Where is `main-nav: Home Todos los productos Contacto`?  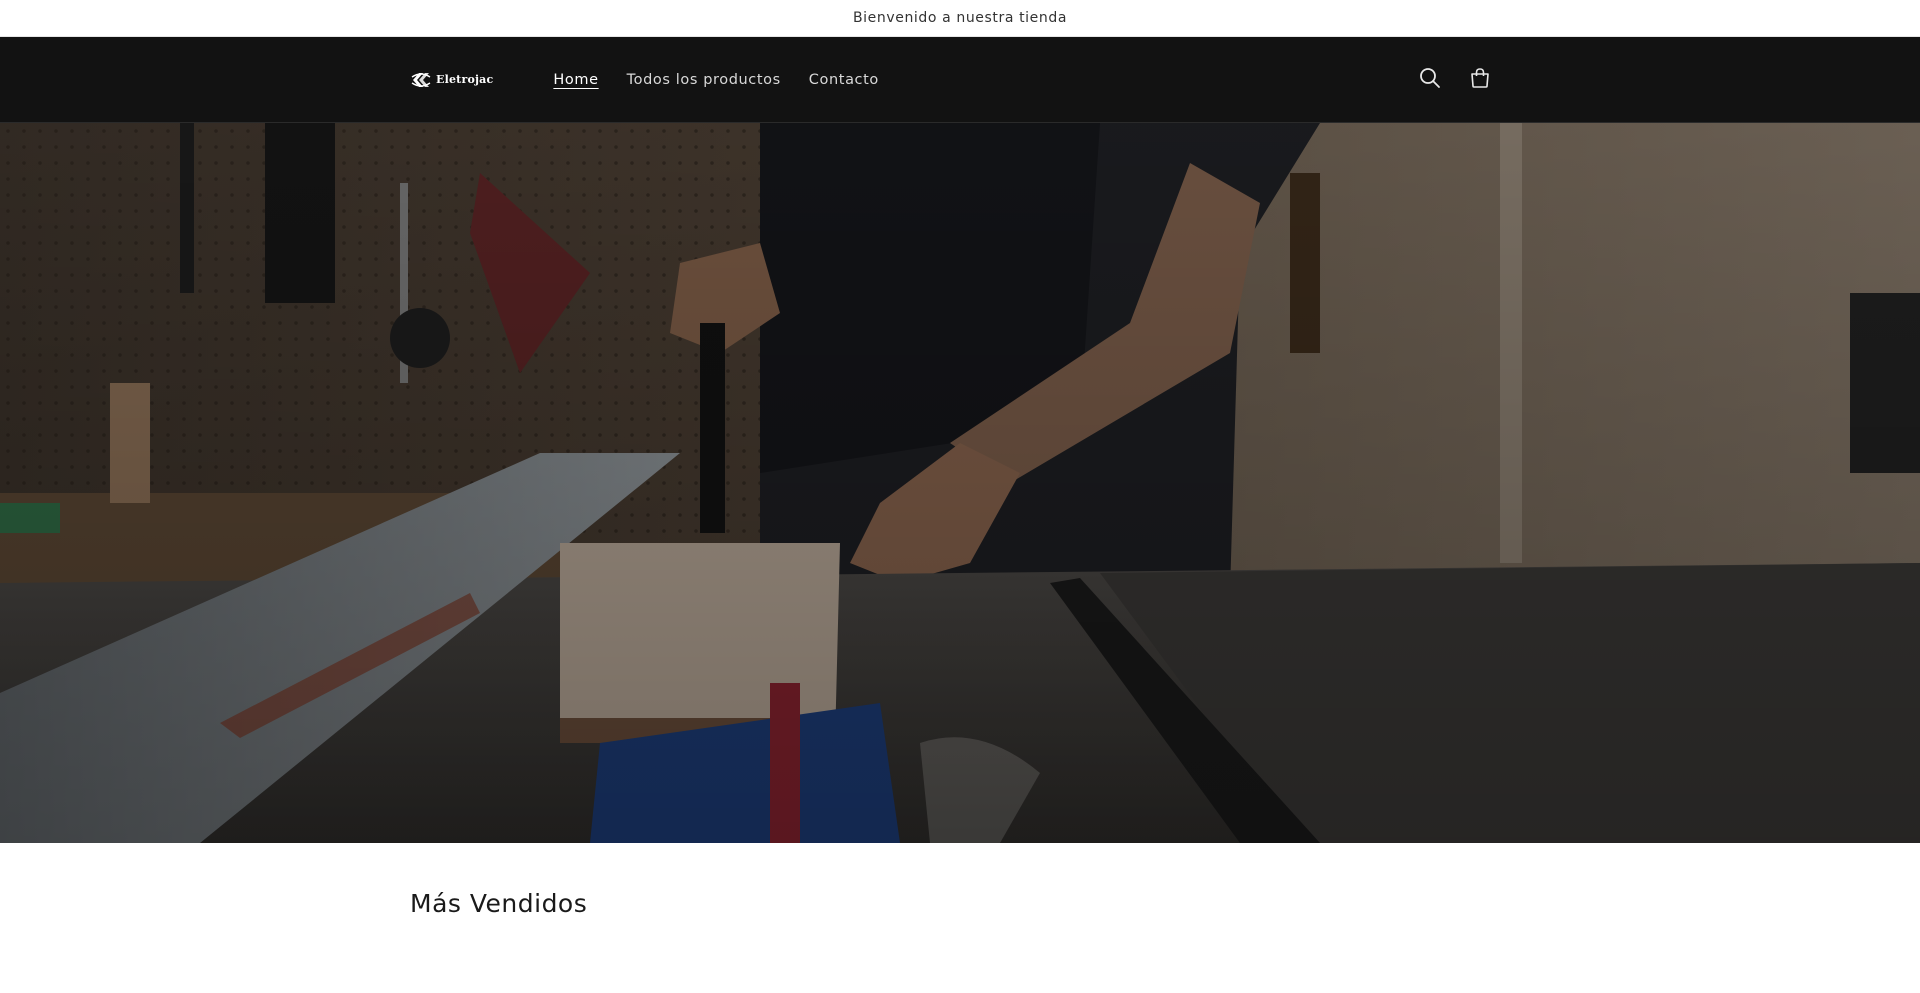 main-nav: Home Todos los productos Contacto is located at coordinates (716, 80).